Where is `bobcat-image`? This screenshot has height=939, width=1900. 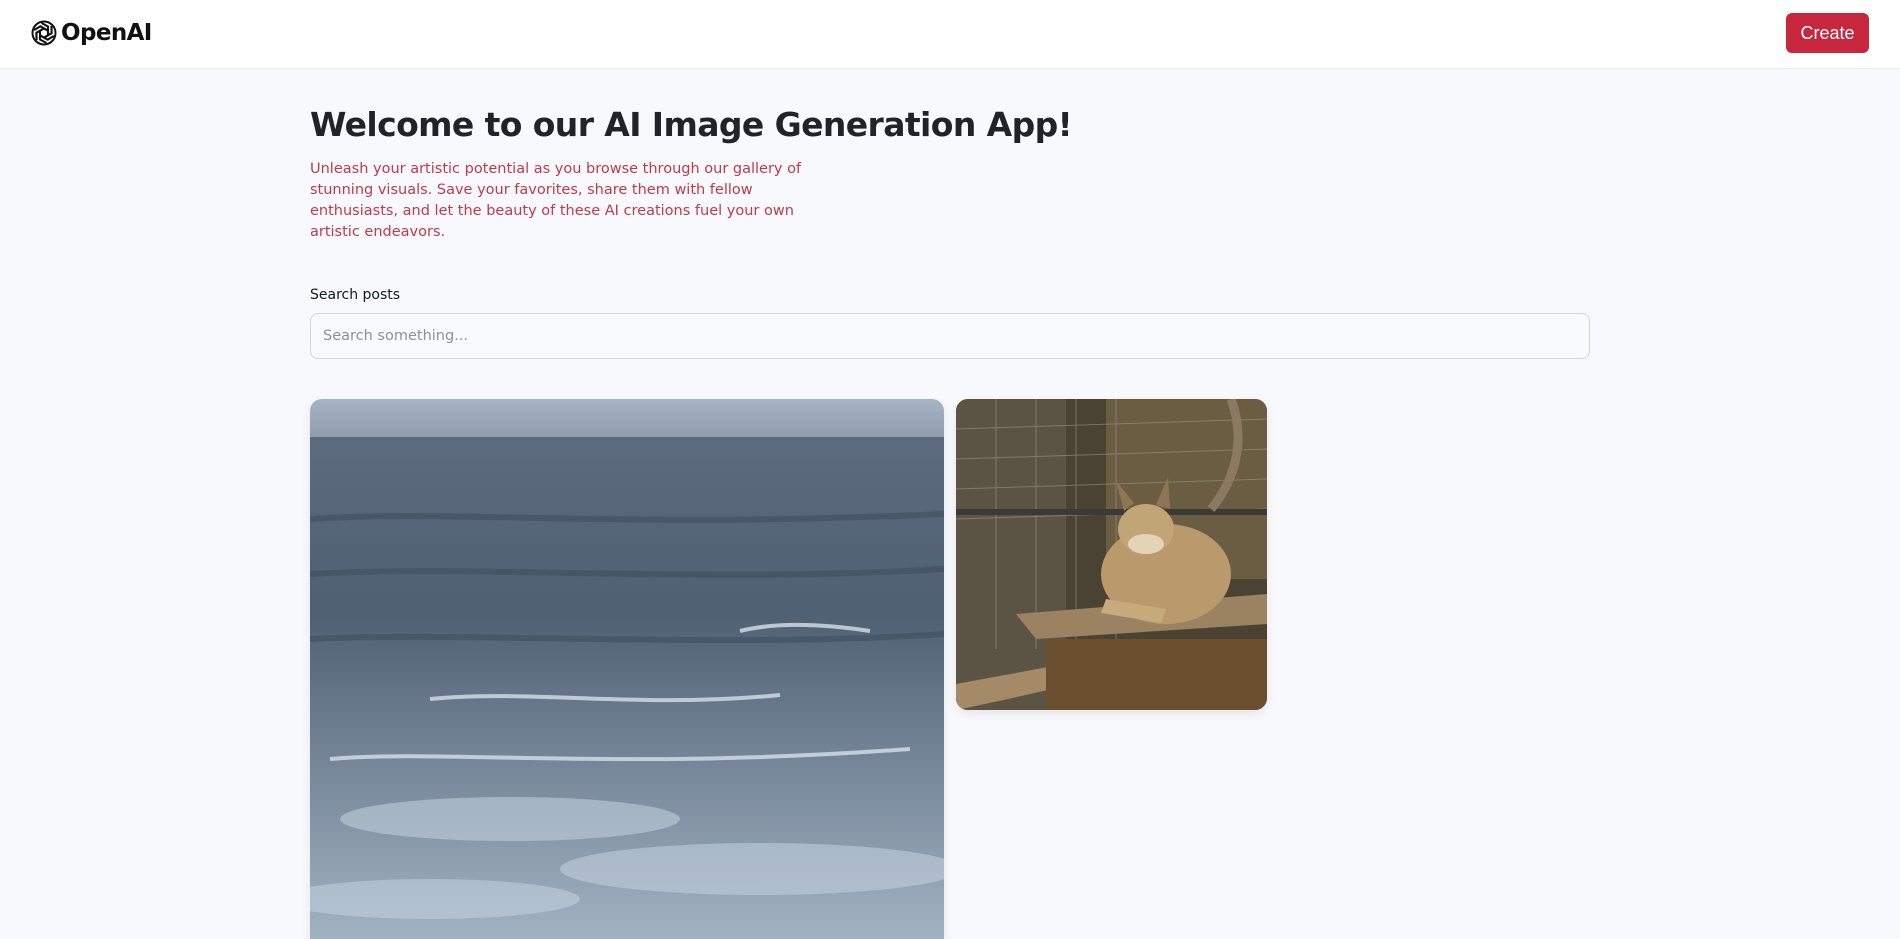 bobcat-image is located at coordinates (1111, 554).